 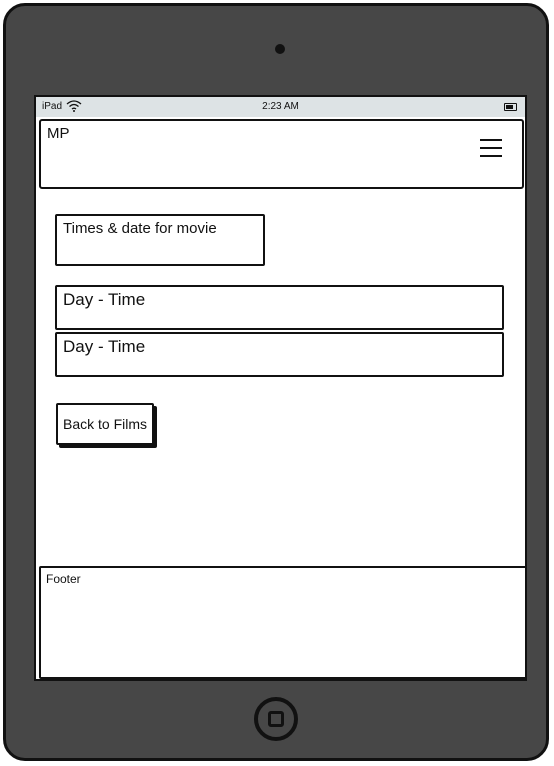 I want to click on battery-icon, so click(x=510, y=107).